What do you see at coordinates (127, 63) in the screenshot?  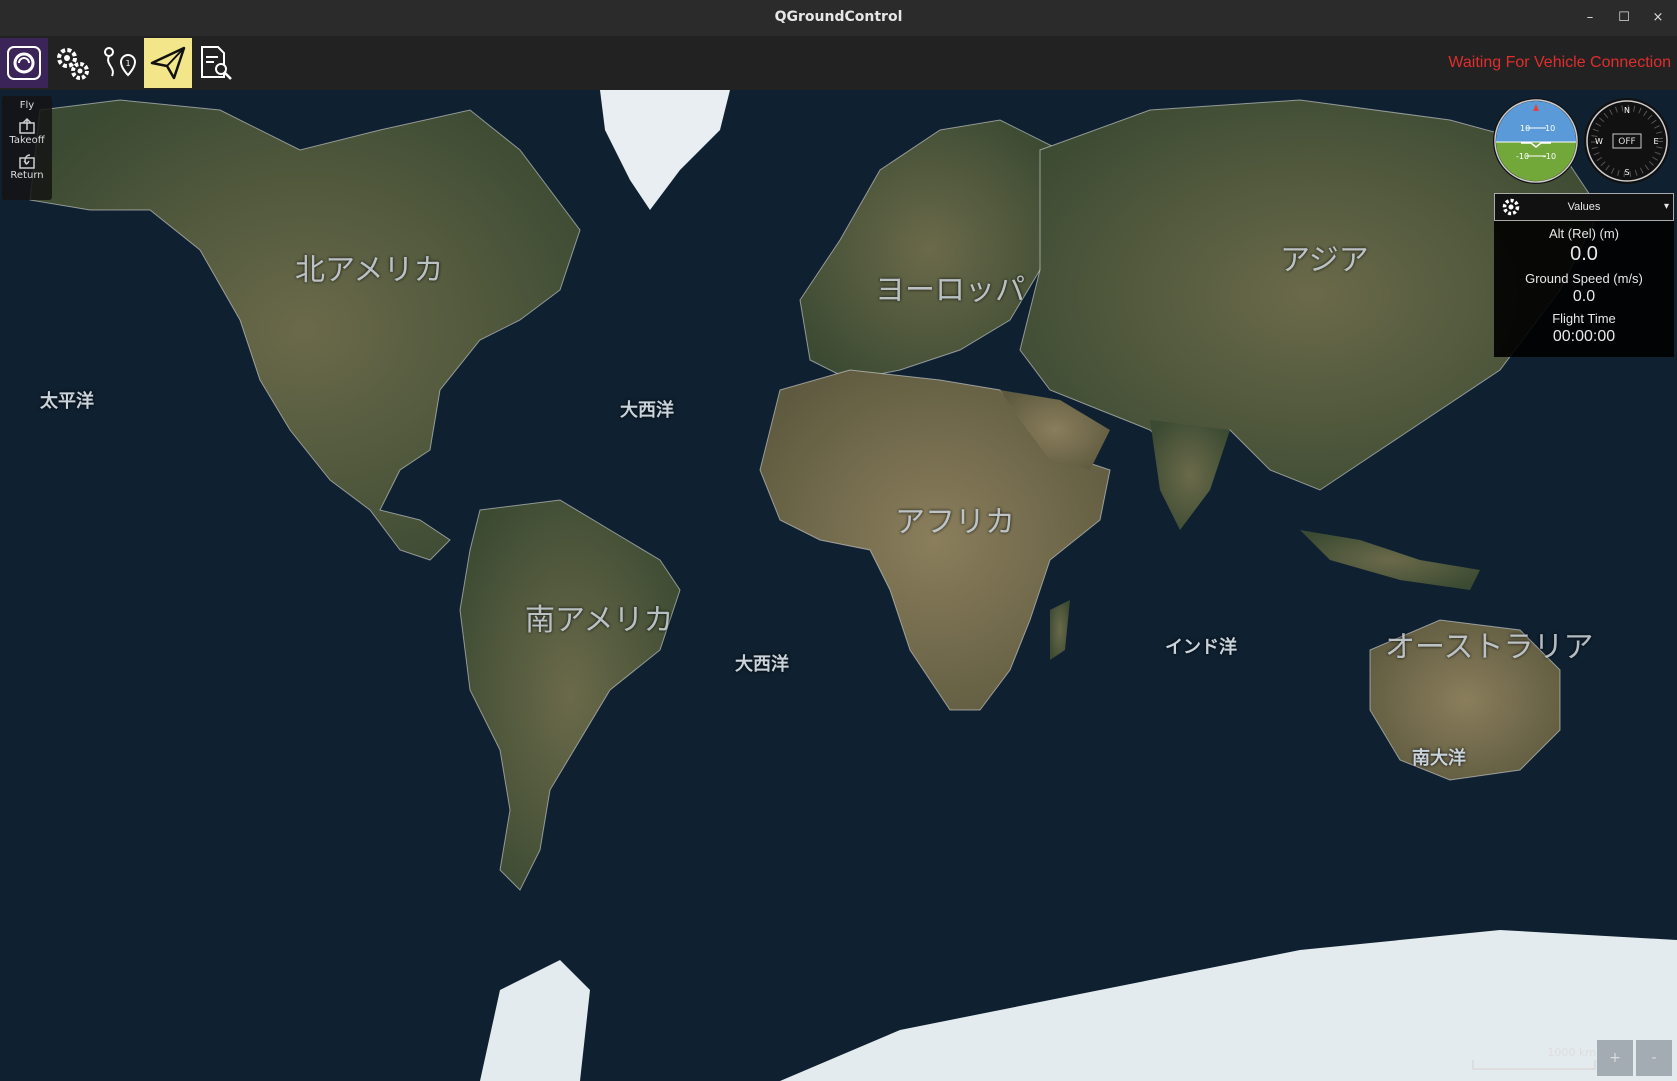 I see `svg-text: 1` at bounding box center [127, 63].